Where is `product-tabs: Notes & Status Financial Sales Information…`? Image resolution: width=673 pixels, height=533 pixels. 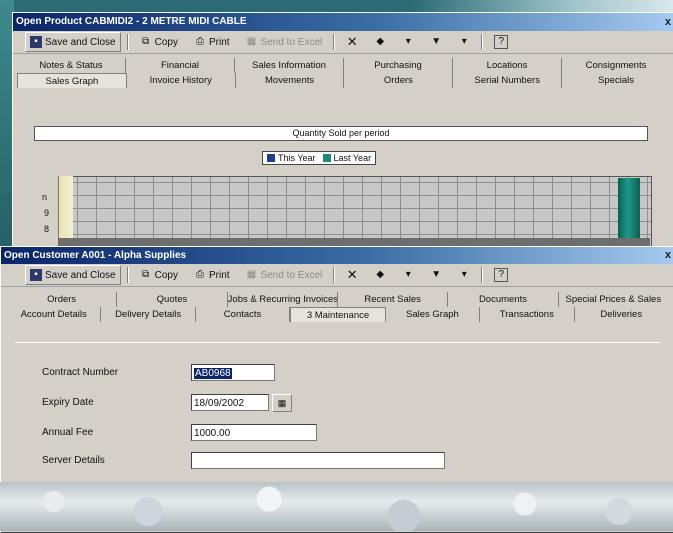 product-tabs: Notes & Status Financial Sales Information… is located at coordinates (343, 73).